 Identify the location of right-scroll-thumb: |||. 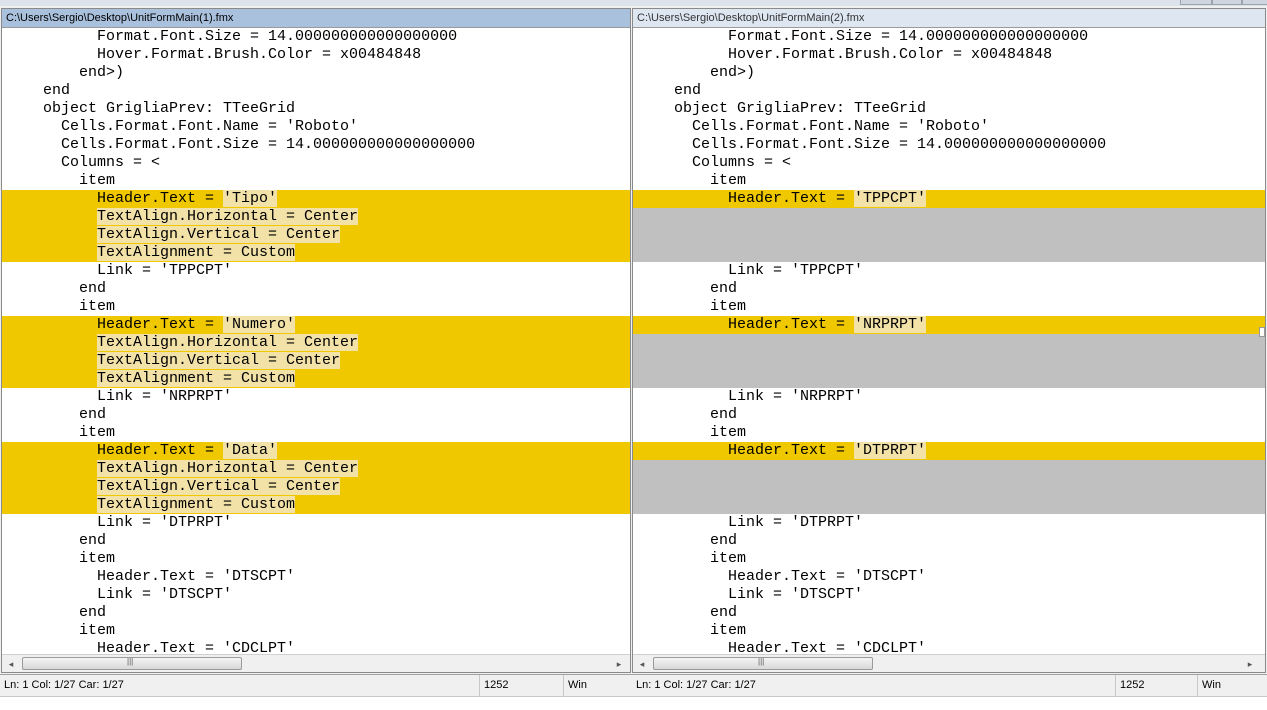
(763, 663).